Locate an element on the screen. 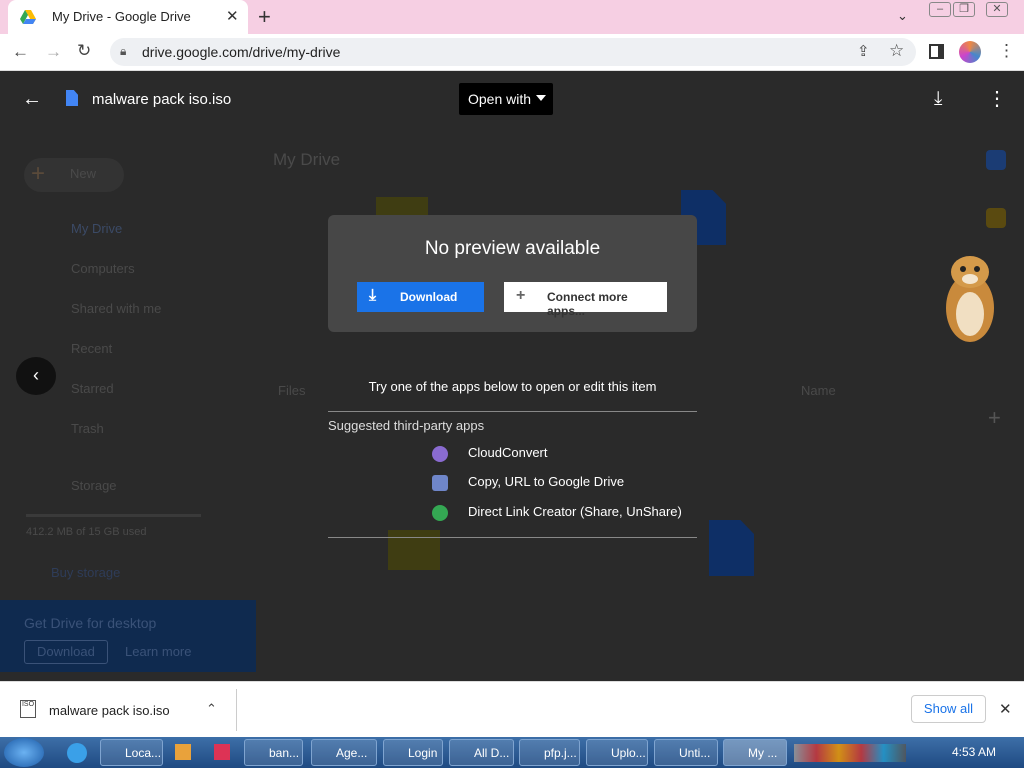  start-button is located at coordinates (24, 752).